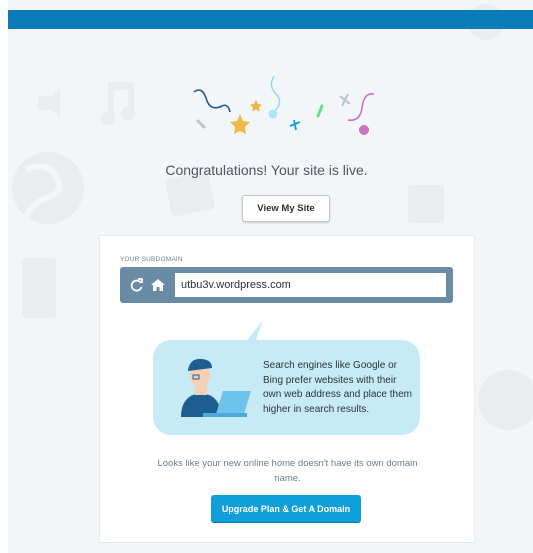 The height and width of the screenshot is (553, 533). Describe the element at coordinates (270, 19) in the screenshot. I see `top-bar` at that location.